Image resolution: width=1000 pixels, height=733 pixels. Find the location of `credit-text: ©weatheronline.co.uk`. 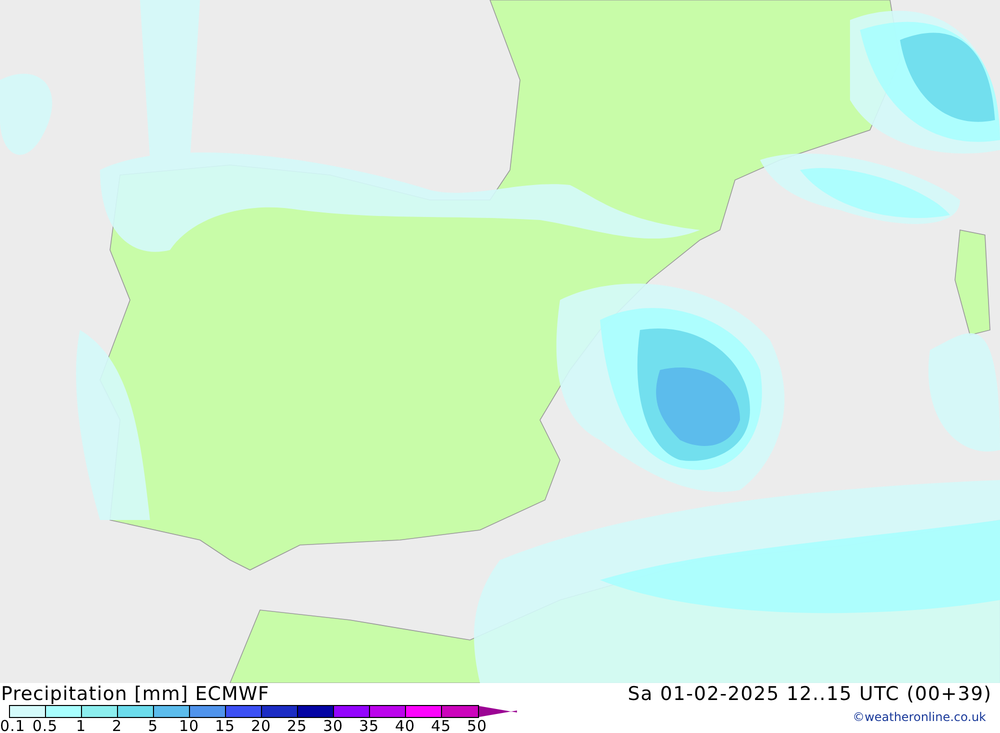

credit-text: ©weatheronline.co.uk is located at coordinates (919, 716).